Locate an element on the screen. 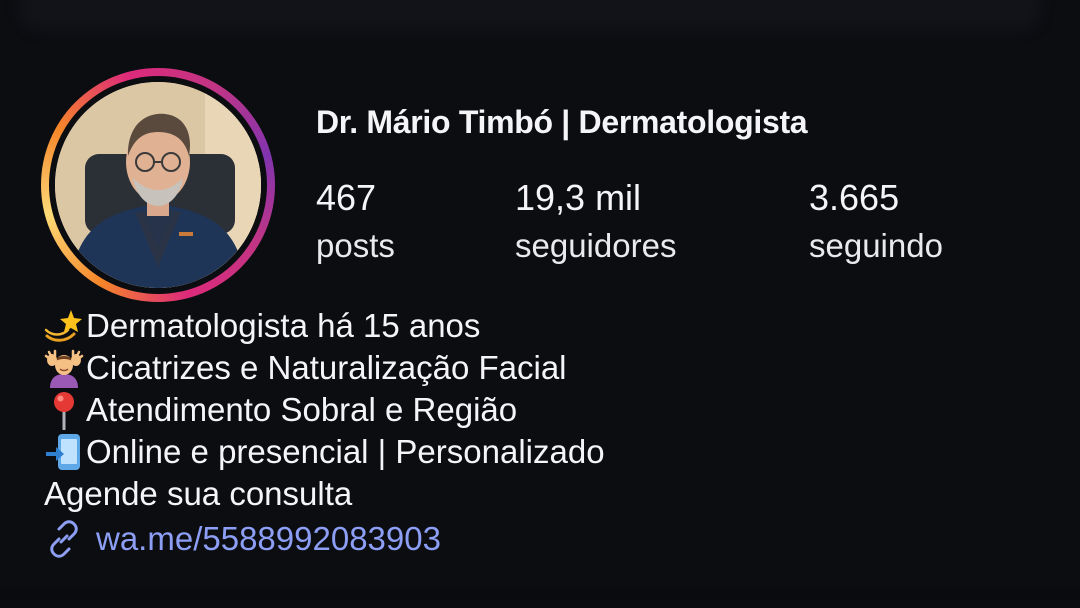 This screenshot has width=1080, height=608. bio-line: Cicatrizes e Naturalização Facial is located at coordinates (324, 368).